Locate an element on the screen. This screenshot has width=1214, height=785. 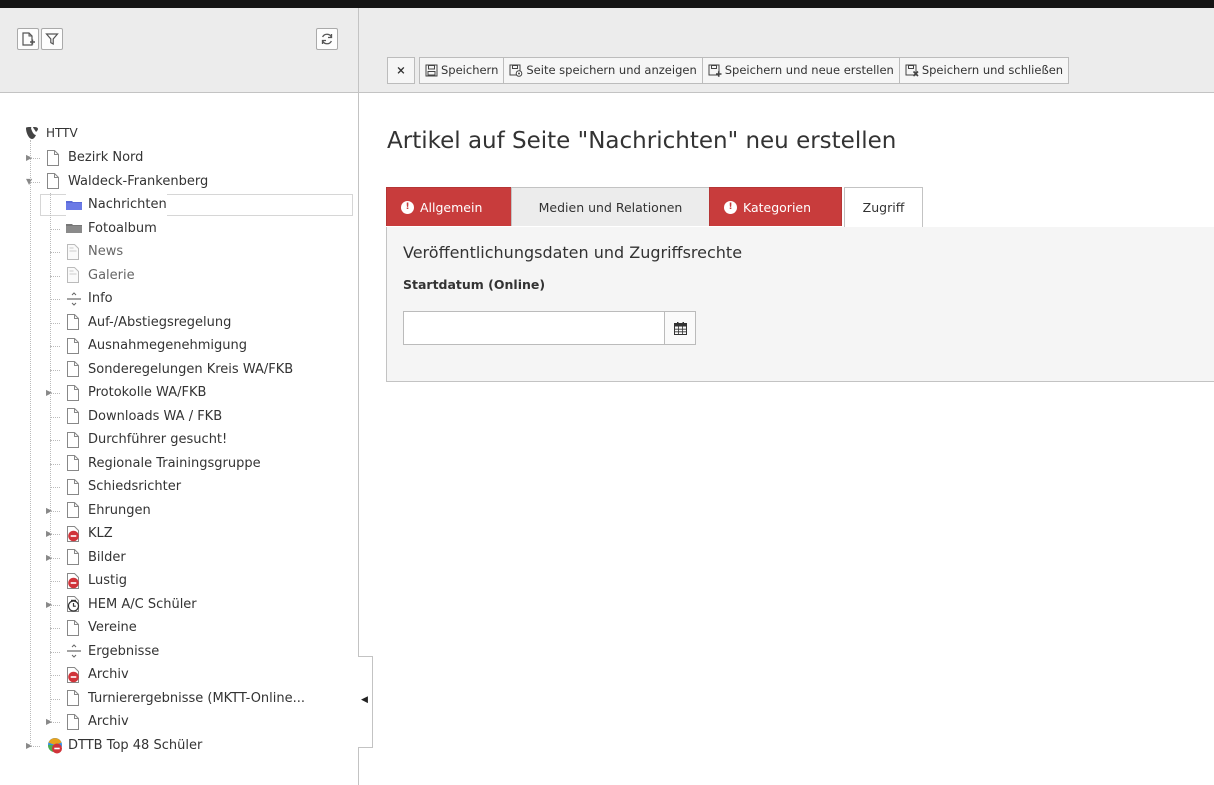
tree-item: Nachrichten is located at coordinates (179, 205).